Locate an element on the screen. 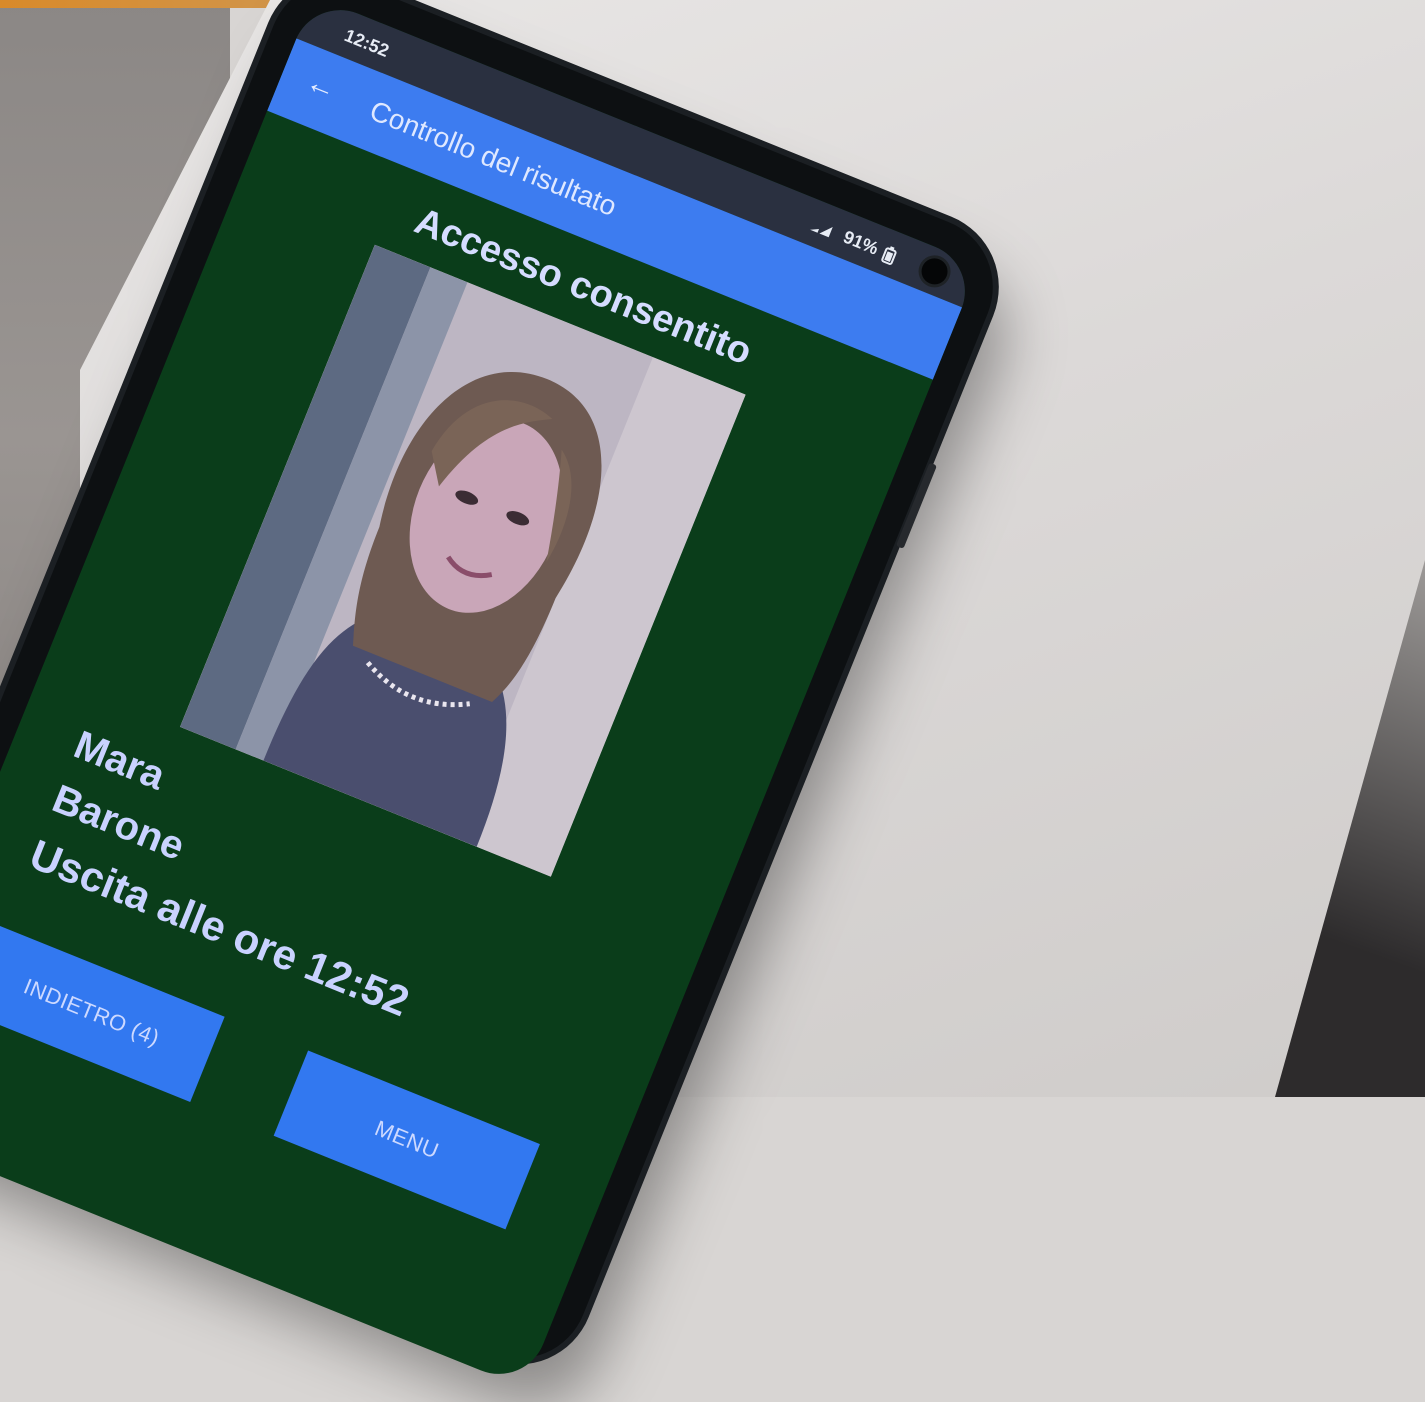 This screenshot has width=1425, height=1402. battery-icon is located at coordinates (889, 255).